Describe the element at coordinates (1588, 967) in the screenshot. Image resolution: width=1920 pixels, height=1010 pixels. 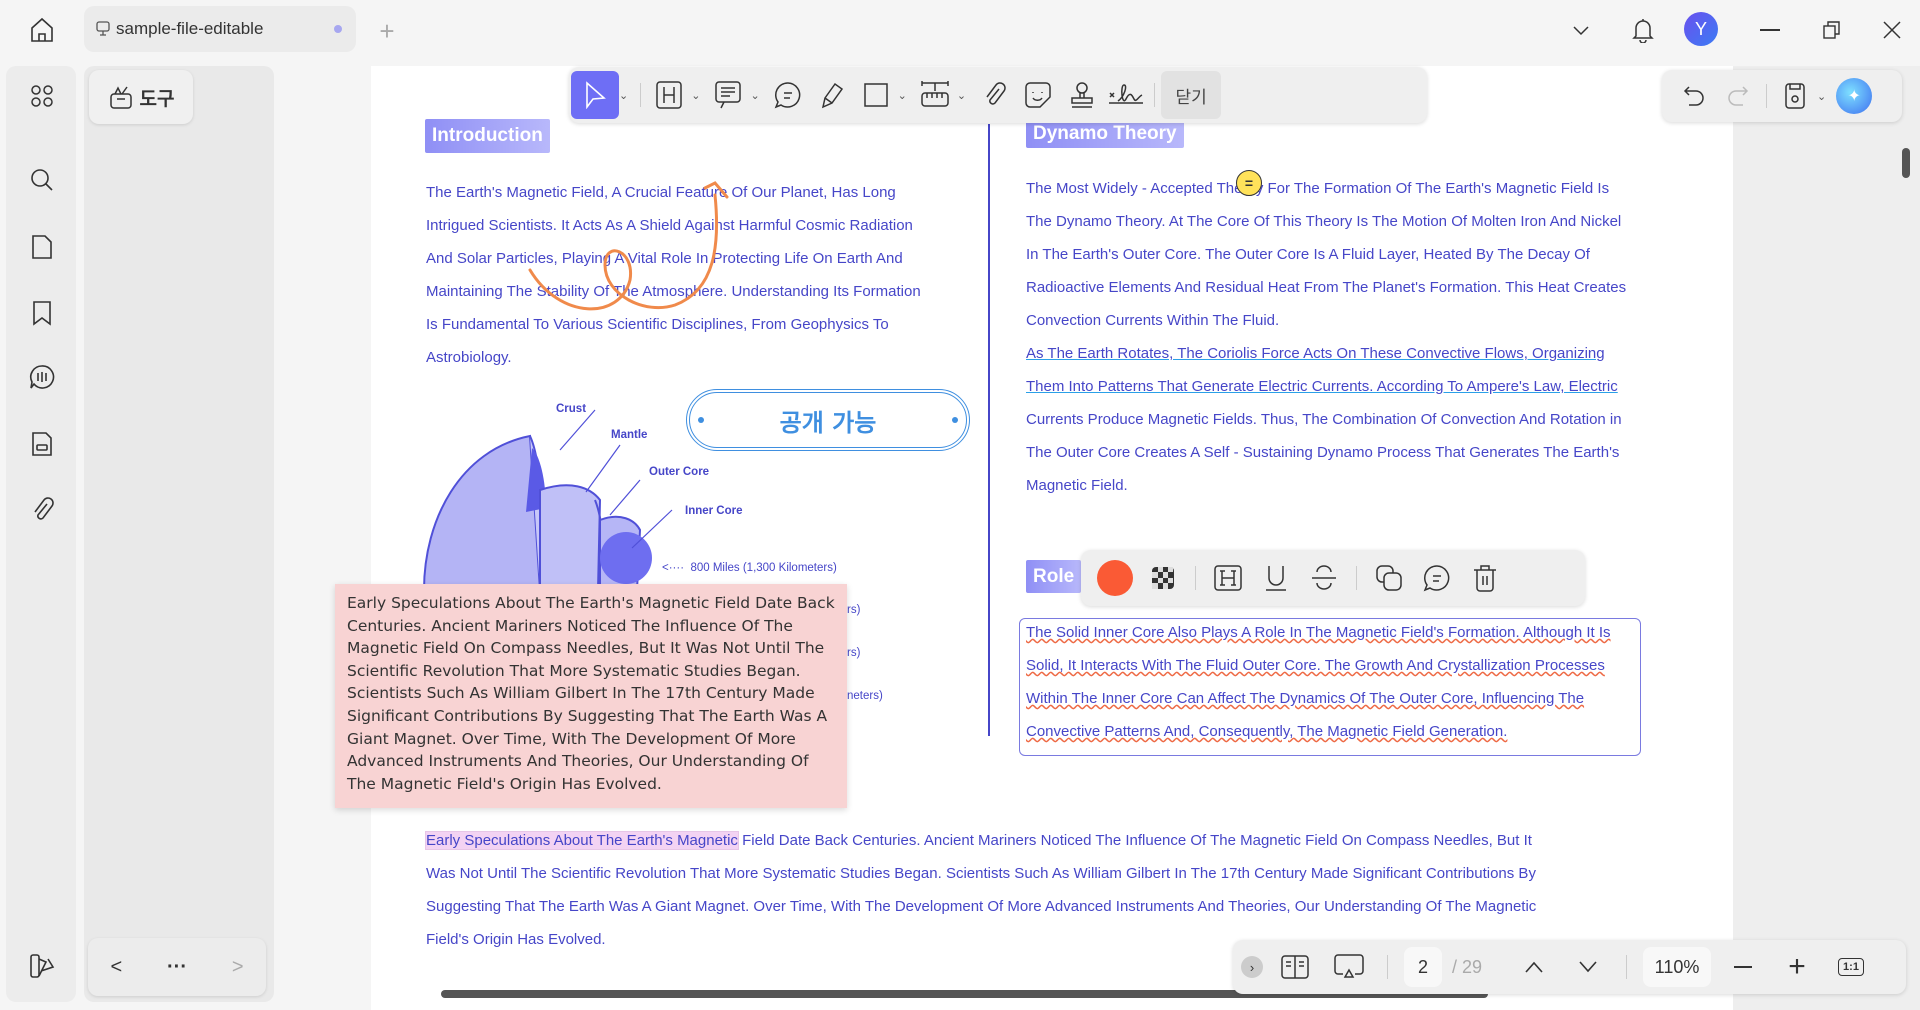
I see `next-page-icon` at that location.